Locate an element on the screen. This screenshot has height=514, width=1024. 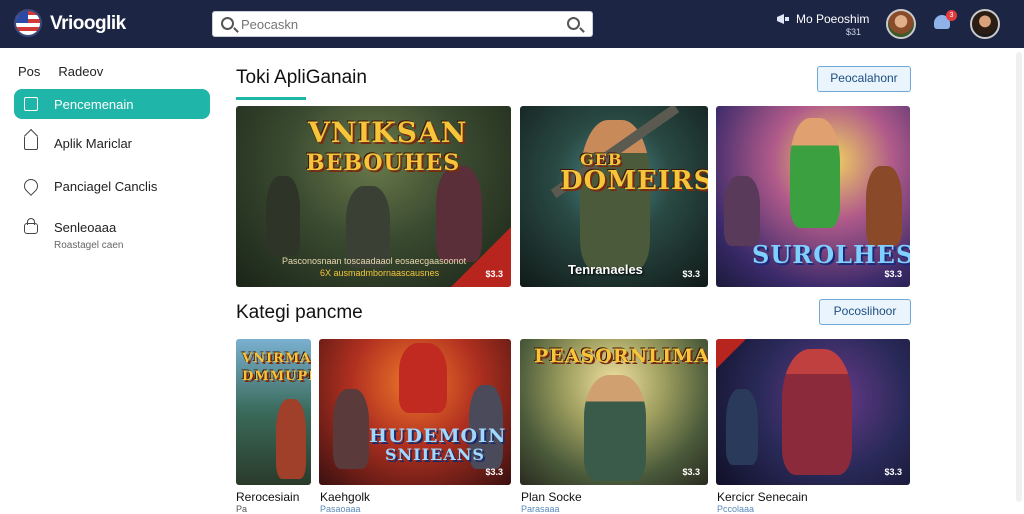
sidebar-header-left: Pos is located at coordinates (29, 71).